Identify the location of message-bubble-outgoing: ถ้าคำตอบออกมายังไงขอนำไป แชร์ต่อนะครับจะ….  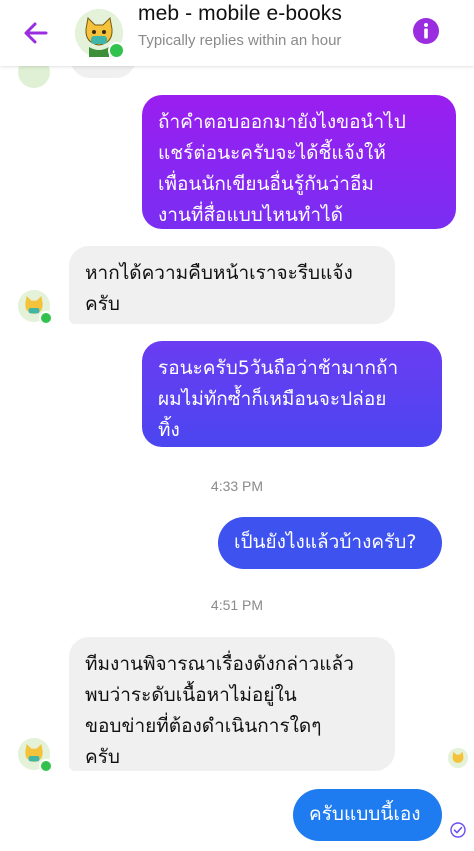
(299, 162).